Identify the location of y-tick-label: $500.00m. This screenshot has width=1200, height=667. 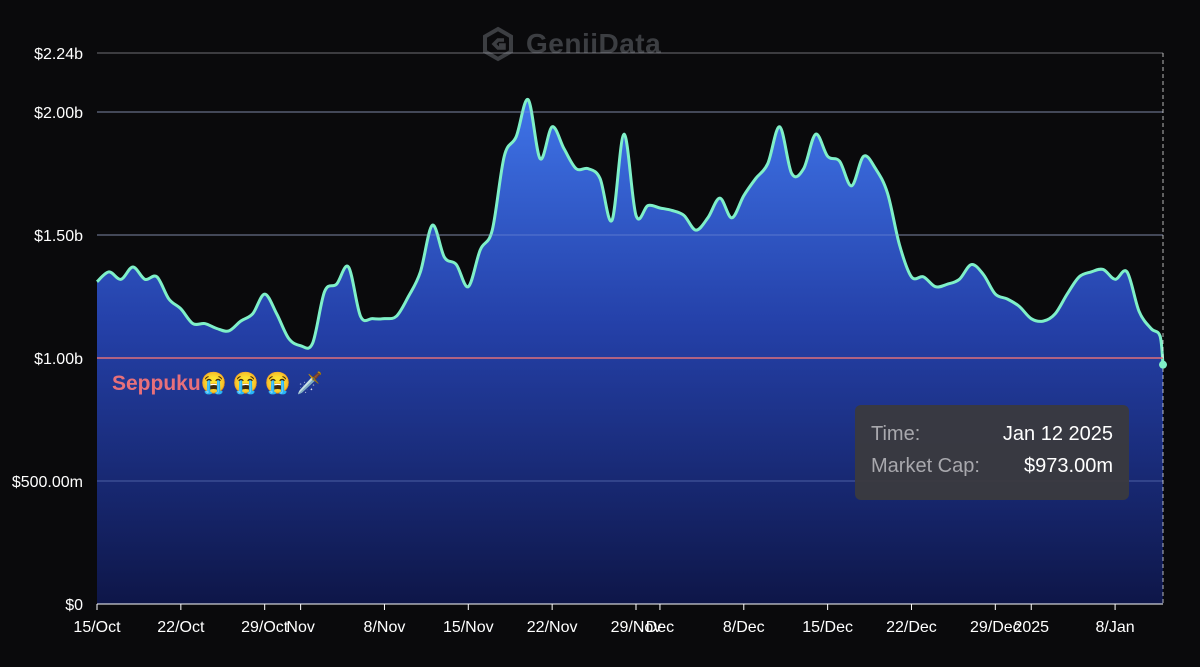
(47, 482).